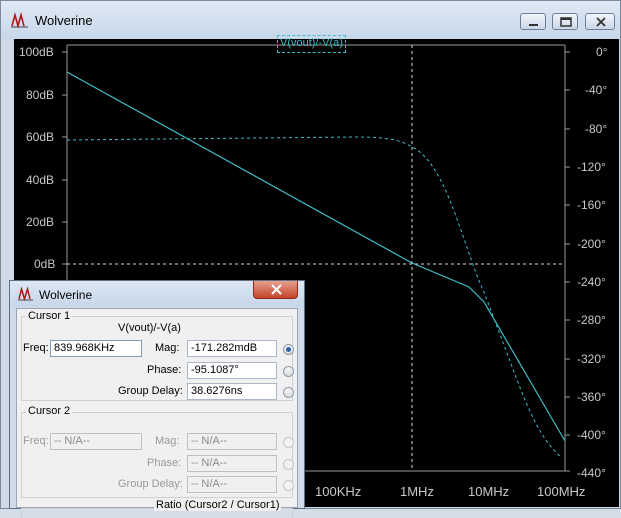  What do you see at coordinates (591, 435) in the screenshot?
I see `right-axis-label: -400°` at bounding box center [591, 435].